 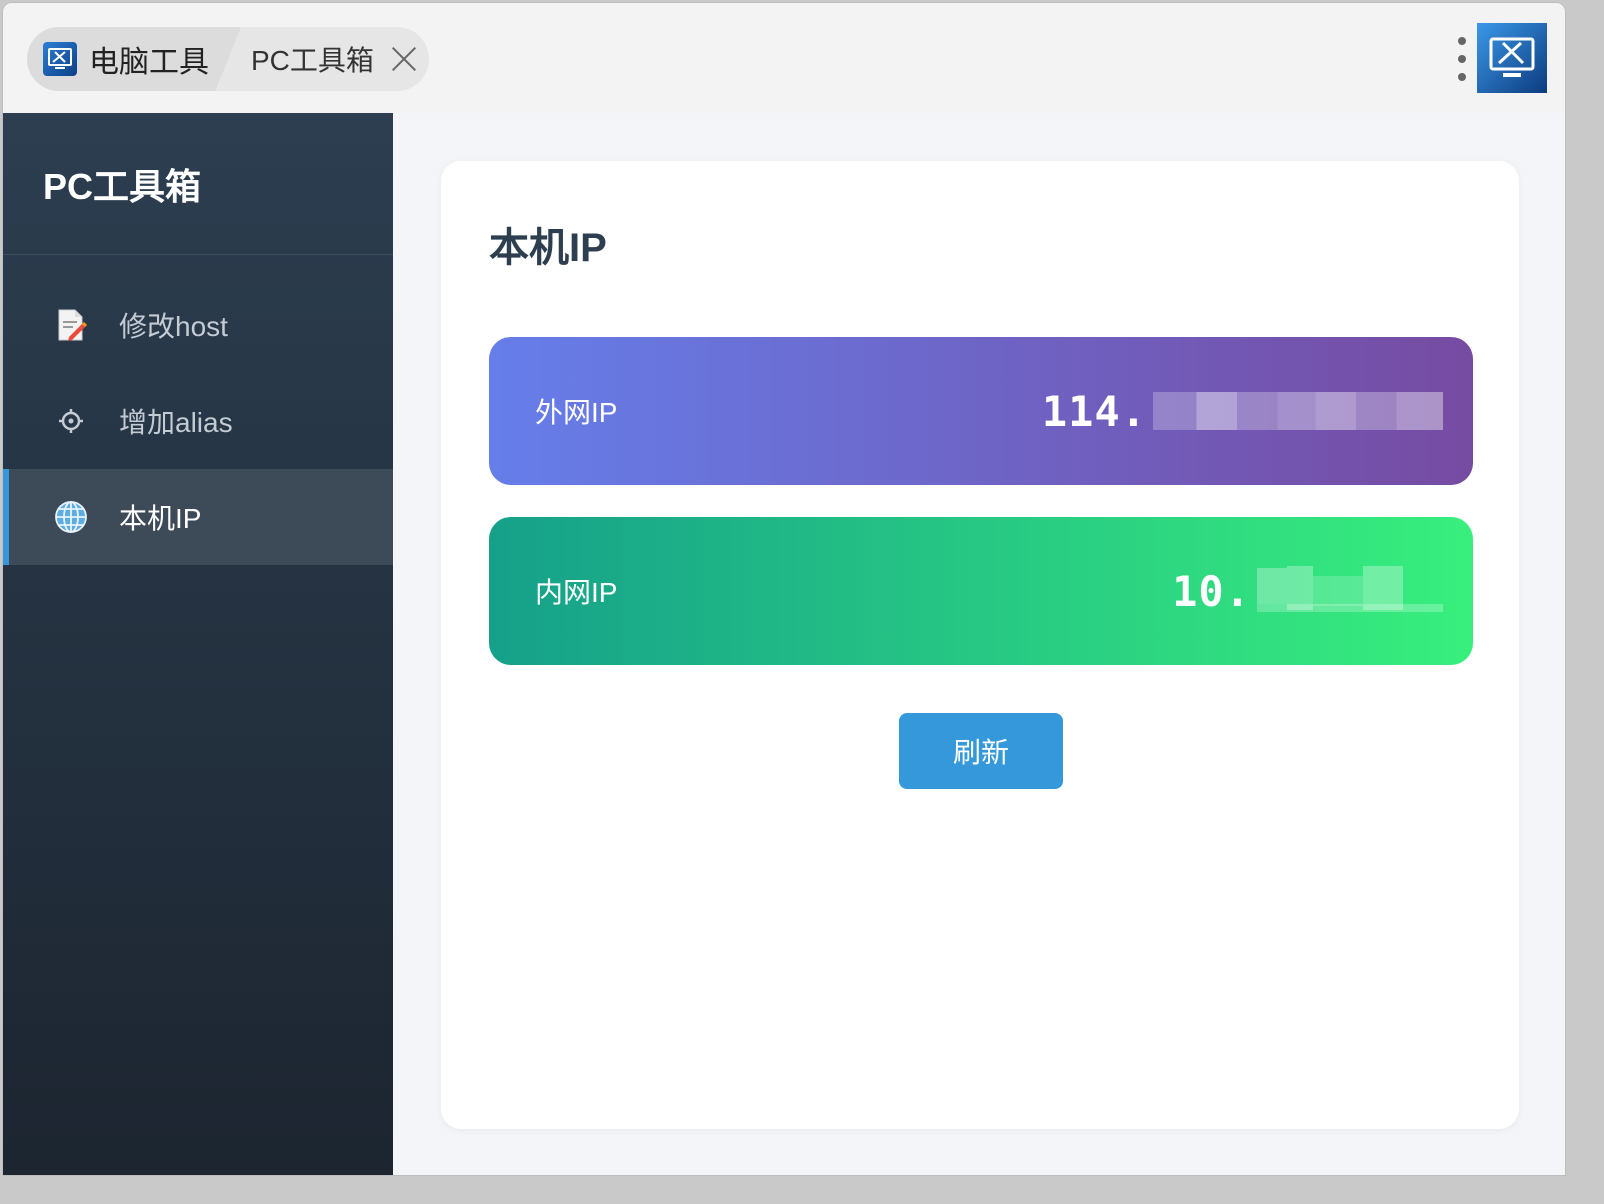 I want to click on page-title: 本机IP, so click(x=548, y=248).